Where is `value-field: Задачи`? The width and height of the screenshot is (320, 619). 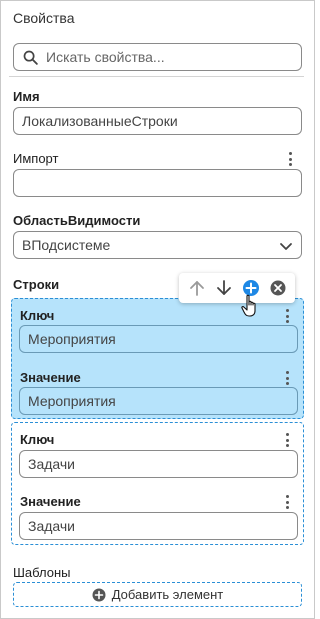 value-field: Задачи is located at coordinates (158, 526).